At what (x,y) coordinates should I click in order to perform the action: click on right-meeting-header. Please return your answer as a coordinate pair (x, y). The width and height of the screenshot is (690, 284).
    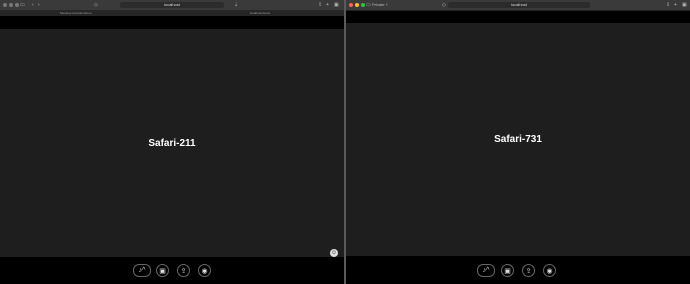
    Looking at the image, I should click on (518, 17).